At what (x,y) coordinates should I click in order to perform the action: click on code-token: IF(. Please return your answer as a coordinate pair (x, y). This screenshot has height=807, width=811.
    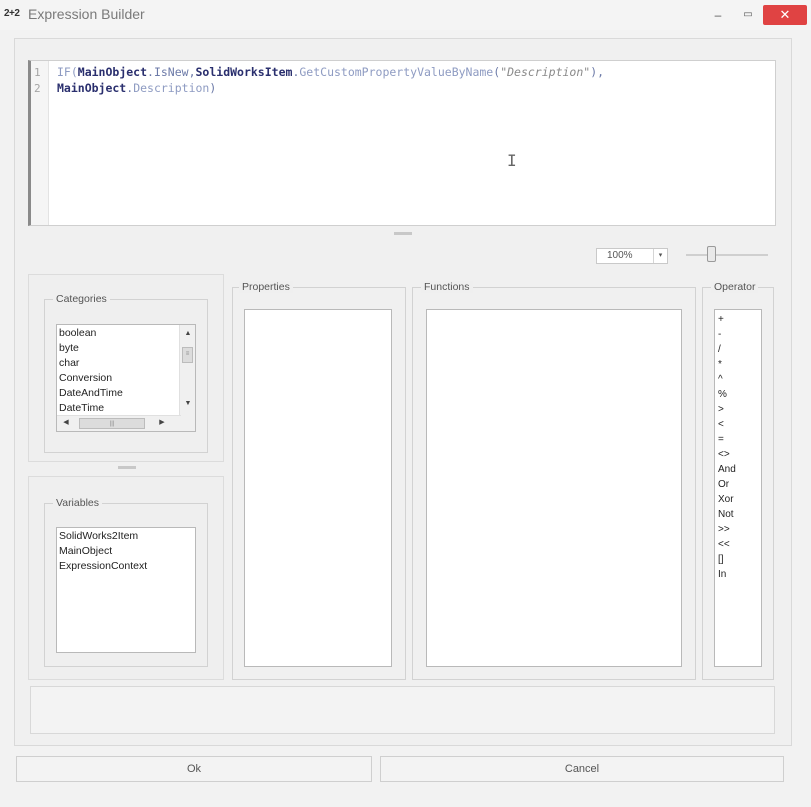
    Looking at the image, I should click on (67, 72).